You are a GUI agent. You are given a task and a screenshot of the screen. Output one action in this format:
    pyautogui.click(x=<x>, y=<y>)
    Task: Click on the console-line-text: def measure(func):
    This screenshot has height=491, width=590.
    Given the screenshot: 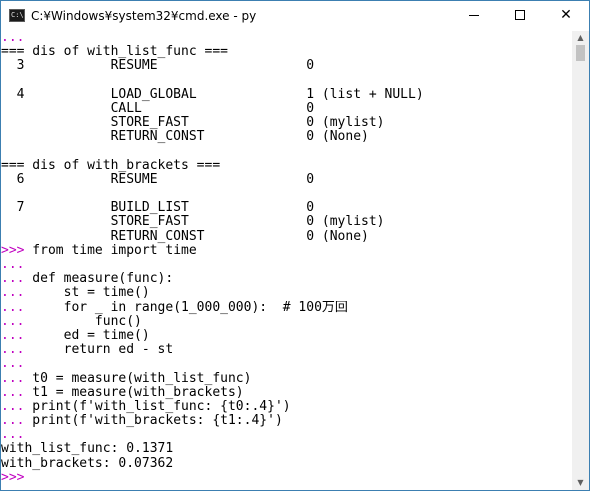 What is the action you would take?
    pyautogui.click(x=99, y=279)
    